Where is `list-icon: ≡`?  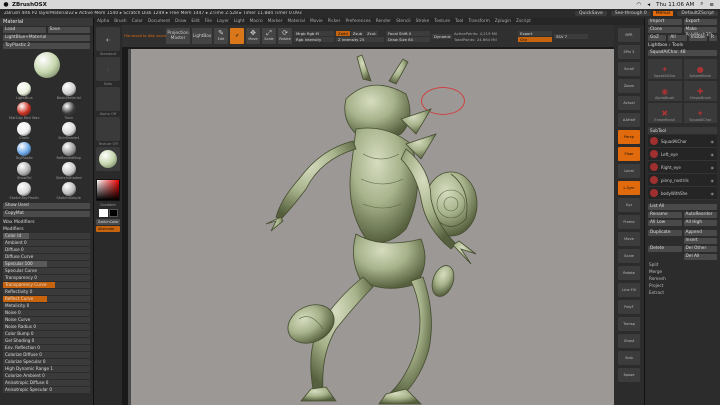 list-icon: ≡ is located at coordinates (711, 5).